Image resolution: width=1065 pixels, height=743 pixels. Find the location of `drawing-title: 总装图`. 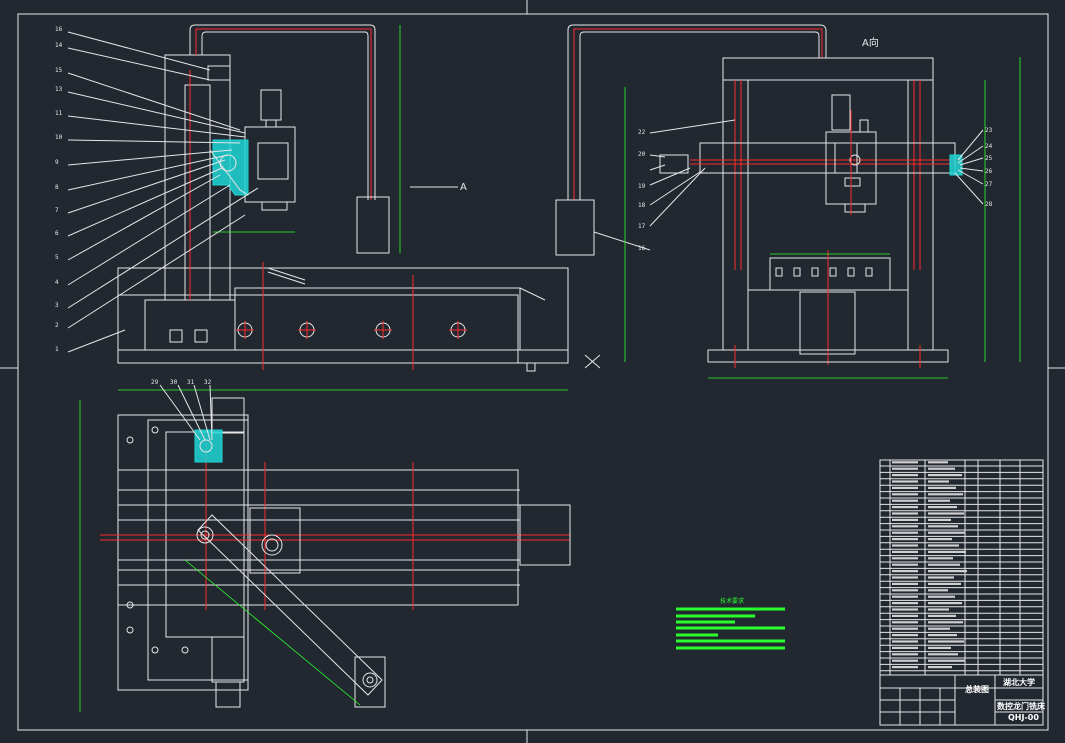

drawing-title: 总装图 is located at coordinates (977, 689).